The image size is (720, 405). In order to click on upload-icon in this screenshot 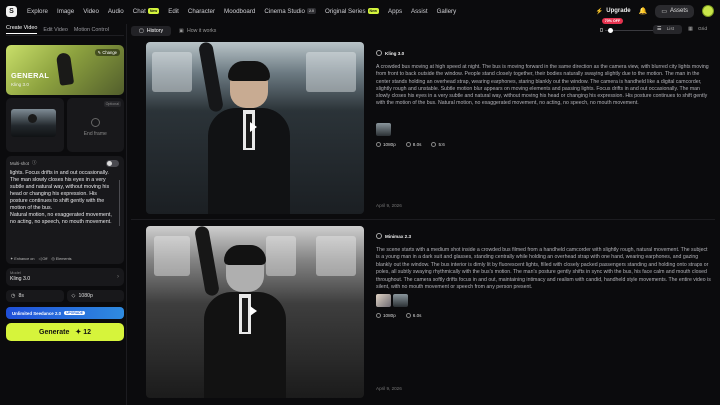, I will do `click(95, 122)`.